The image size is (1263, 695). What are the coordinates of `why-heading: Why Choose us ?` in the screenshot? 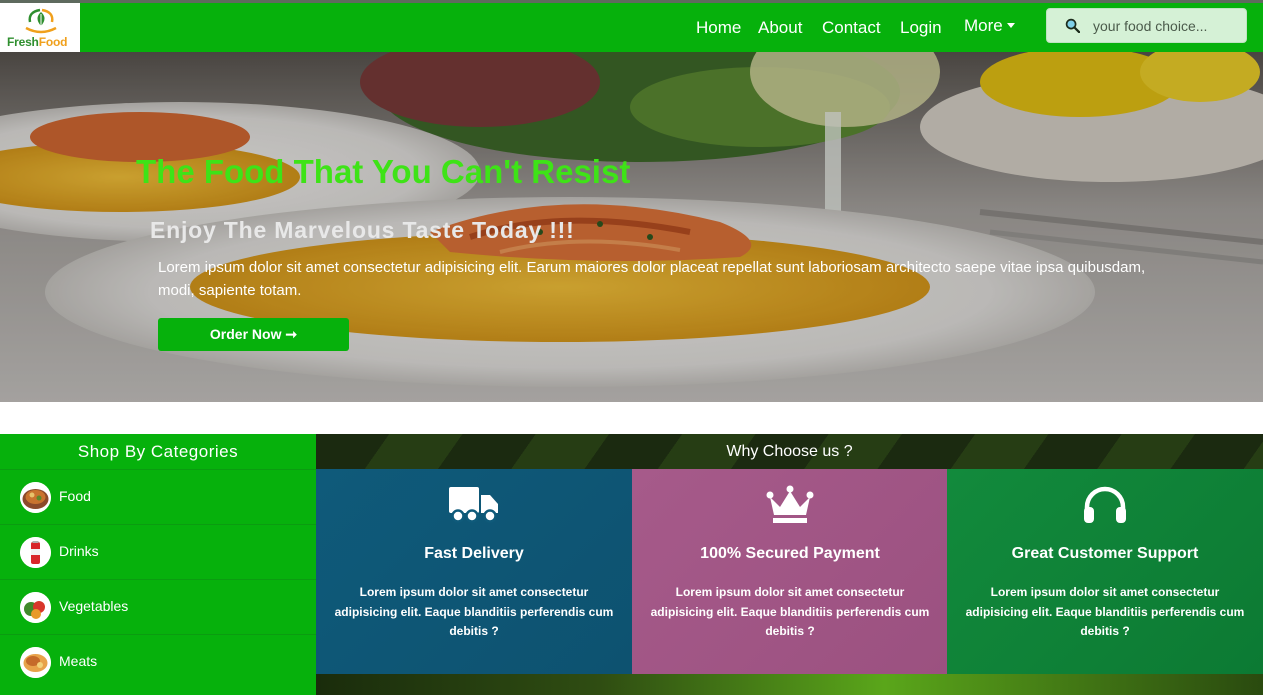 It's located at (789, 451).